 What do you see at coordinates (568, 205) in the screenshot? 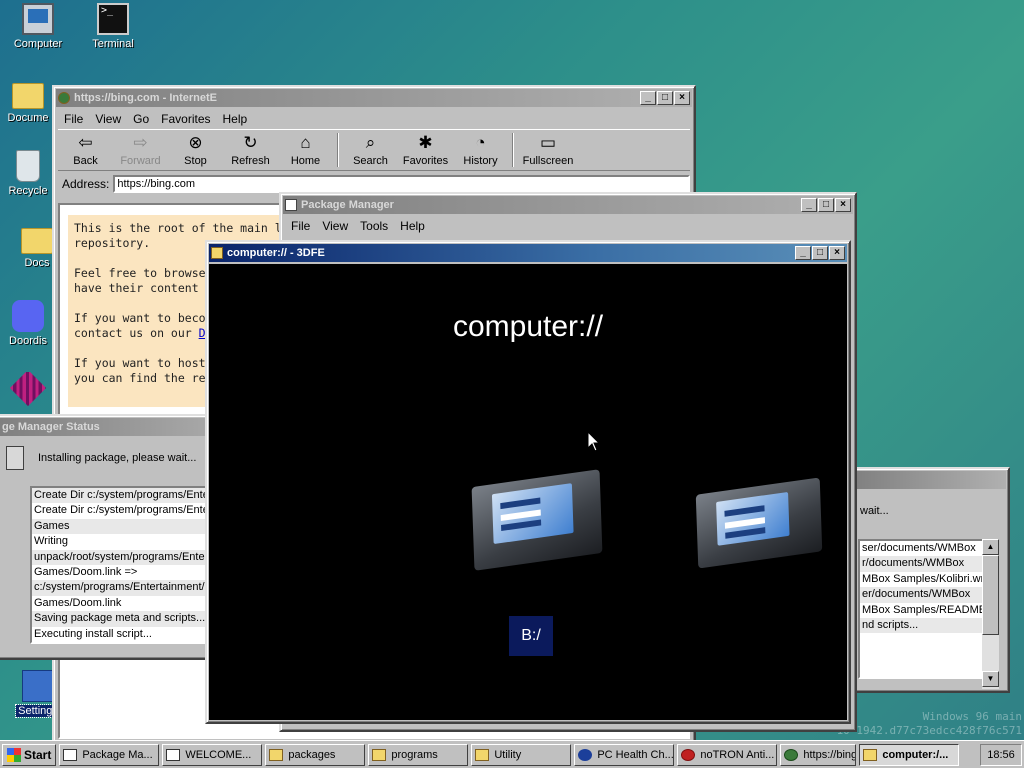
I see `package-manager-titlebar: Package Manager _ □ ×` at bounding box center [568, 205].